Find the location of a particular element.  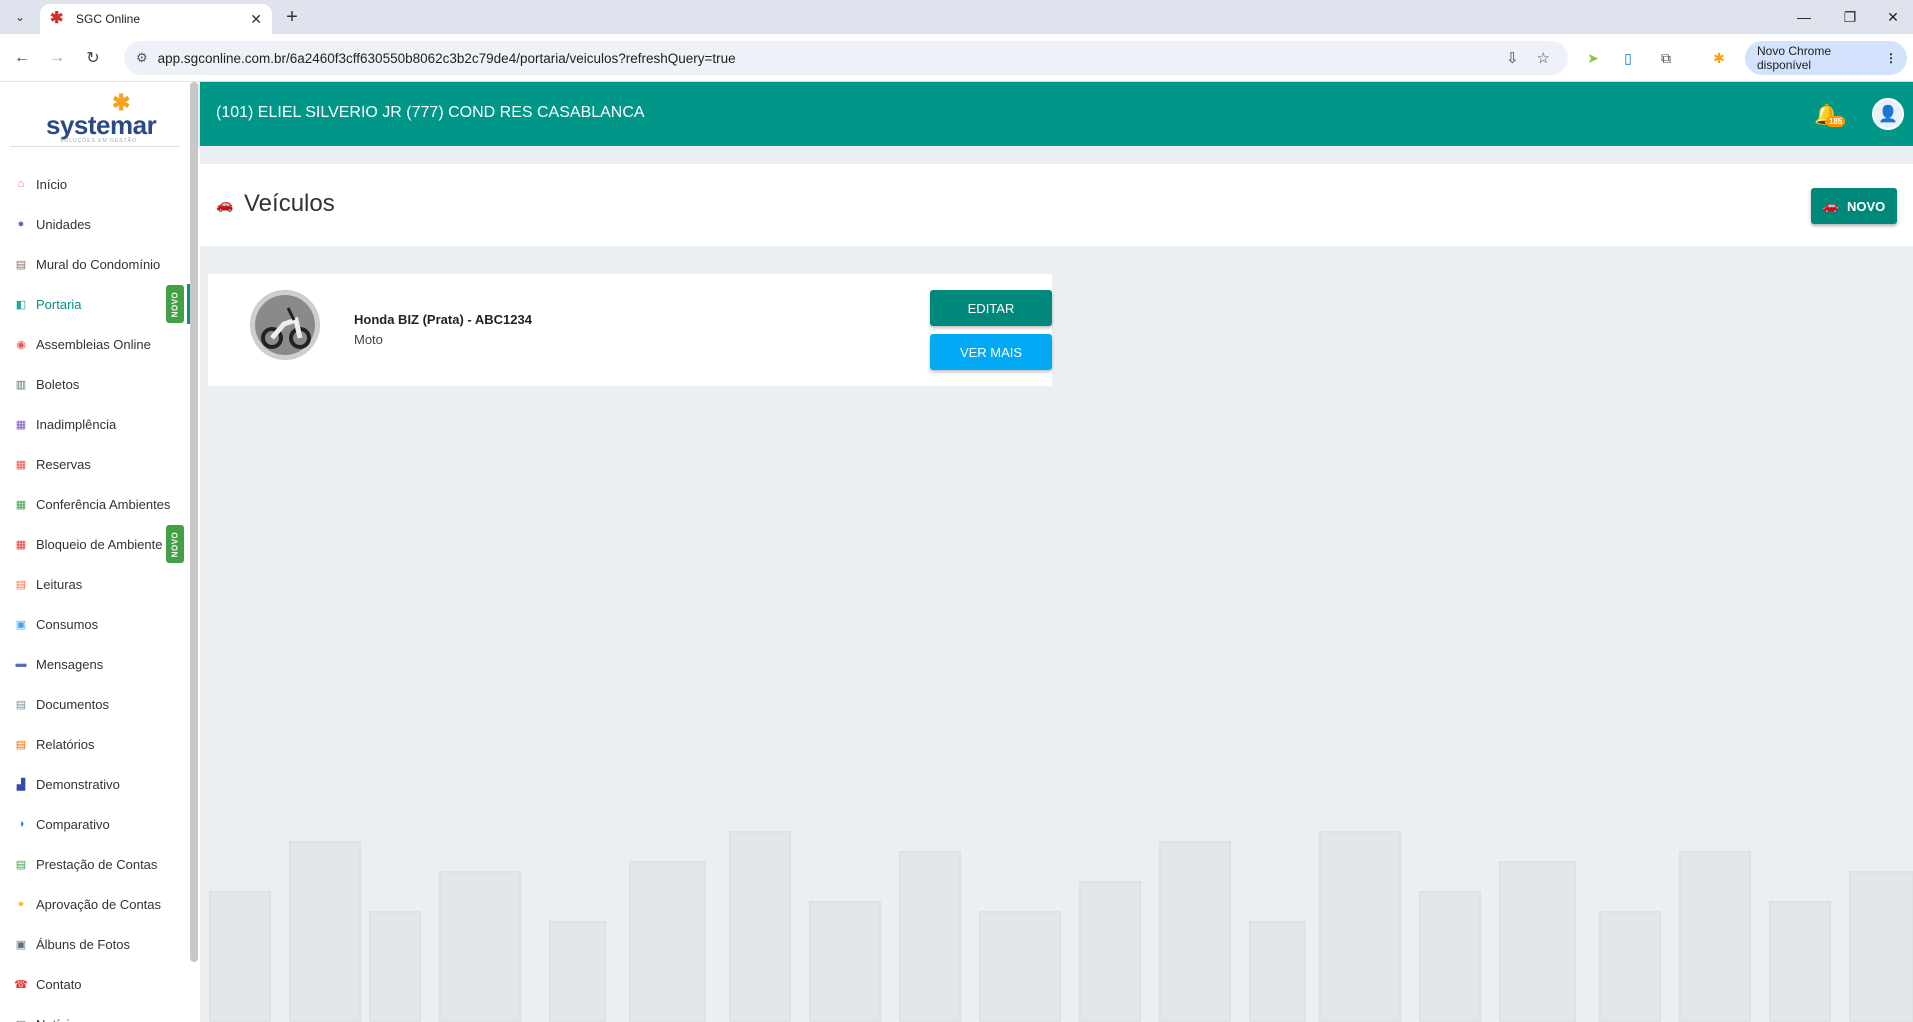

sidebar-item-label: Inadimplência is located at coordinates (76, 424).